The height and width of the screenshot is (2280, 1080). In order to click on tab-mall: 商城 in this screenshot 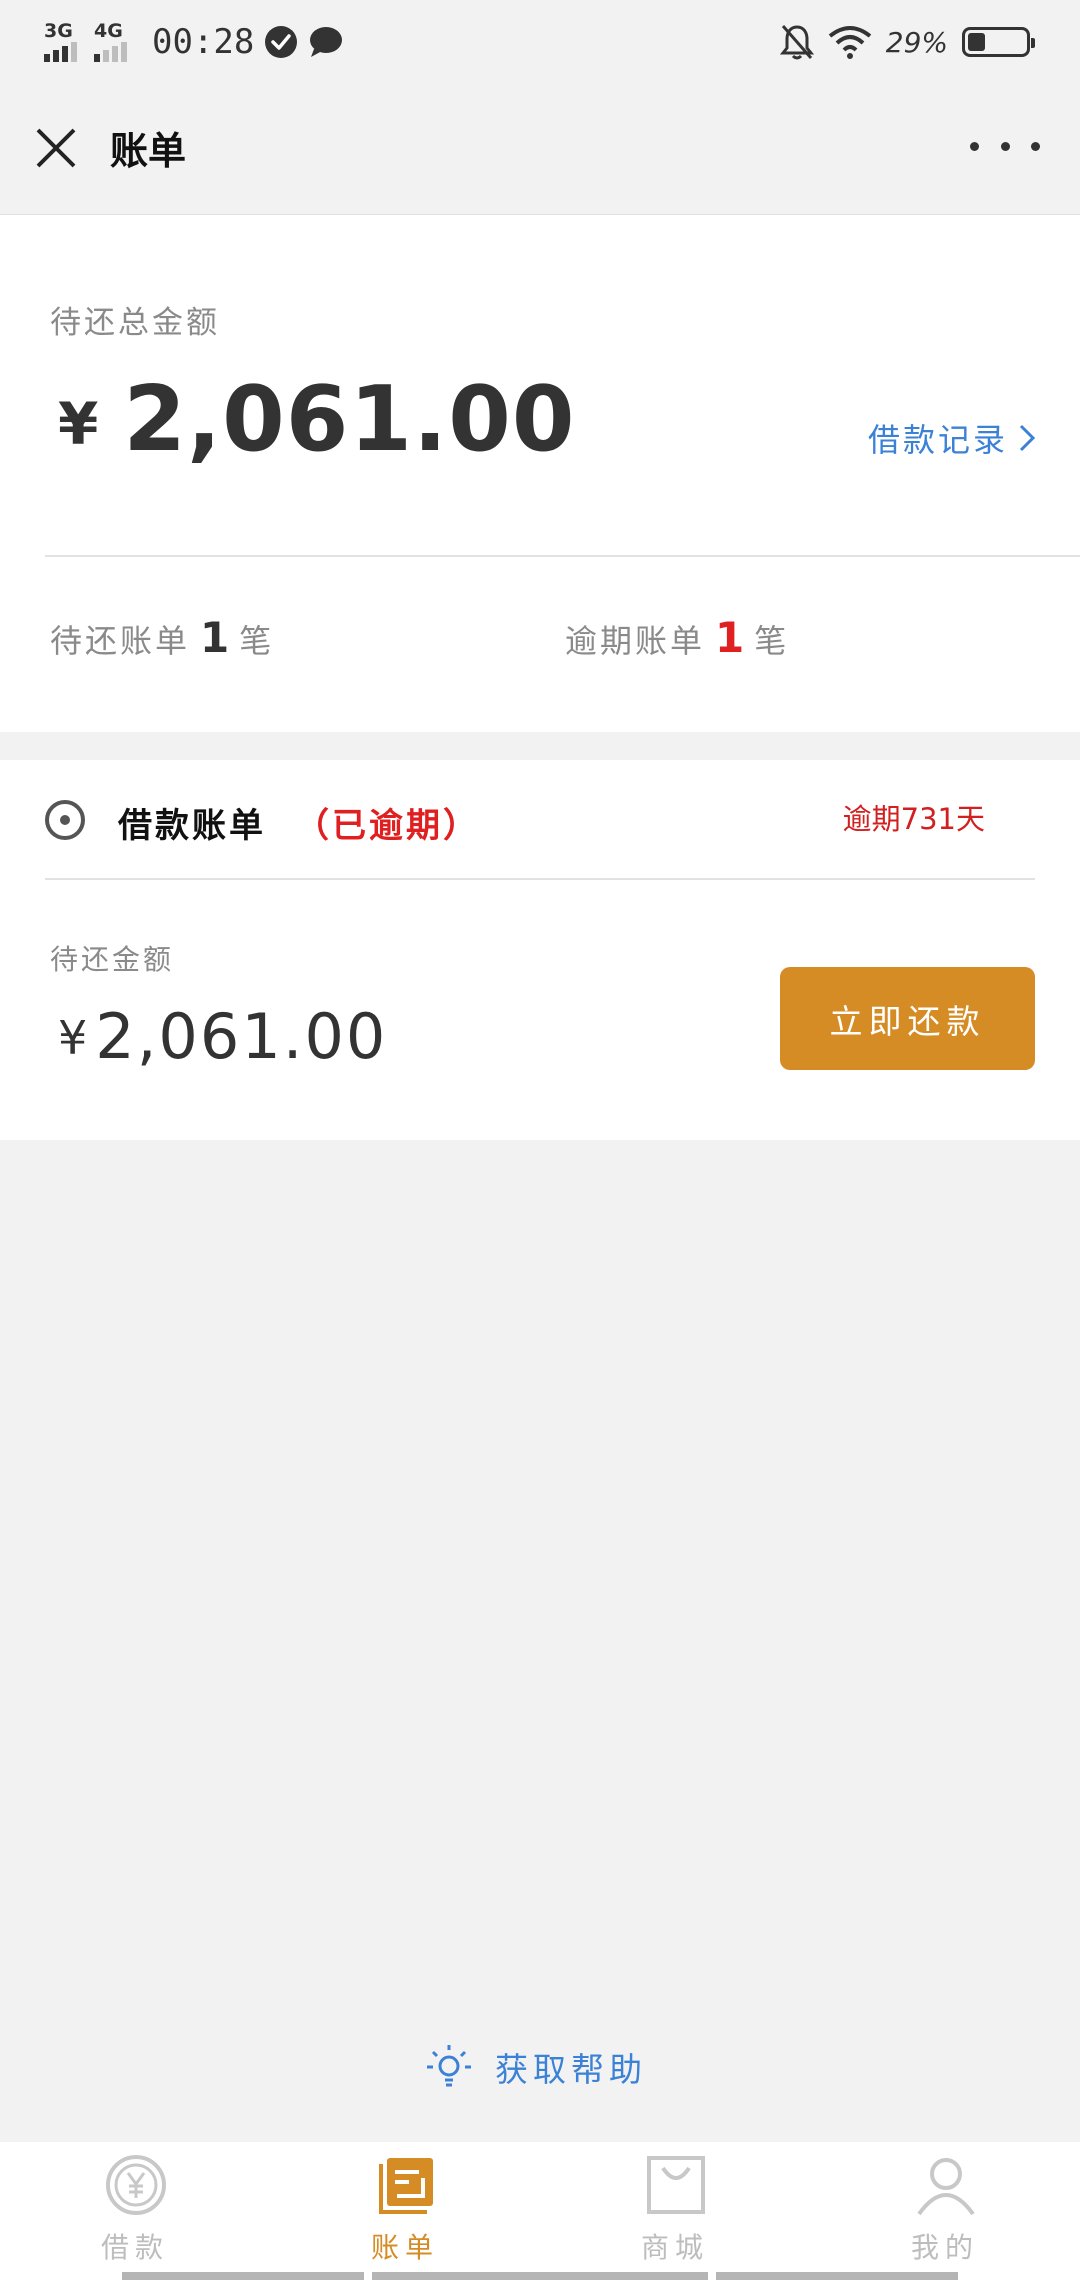, I will do `click(675, 2207)`.